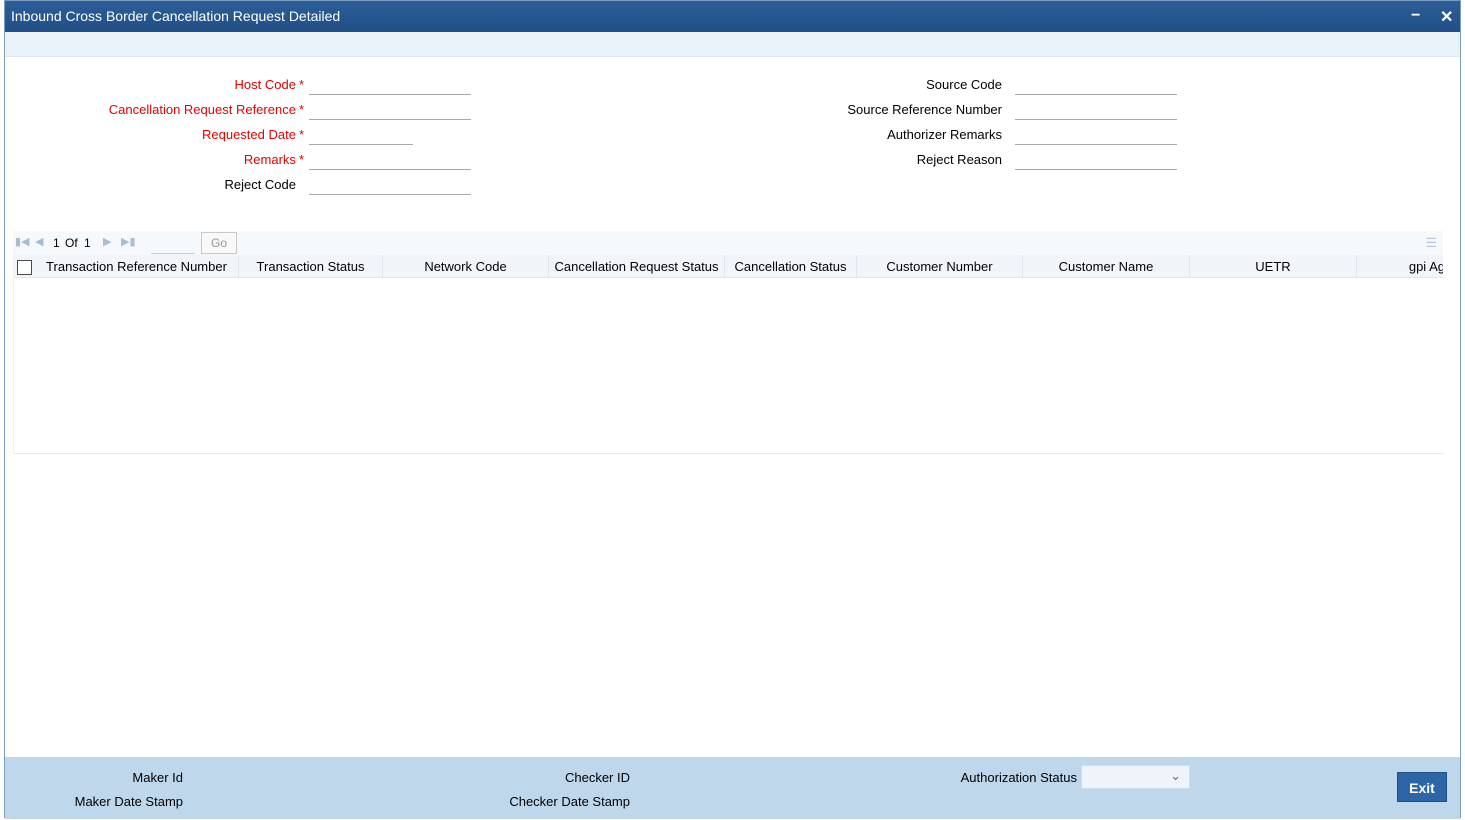 This screenshot has width=1465, height=820. What do you see at coordinates (924, 109) in the screenshot?
I see `source-reference-number-label: Source Reference Number` at bounding box center [924, 109].